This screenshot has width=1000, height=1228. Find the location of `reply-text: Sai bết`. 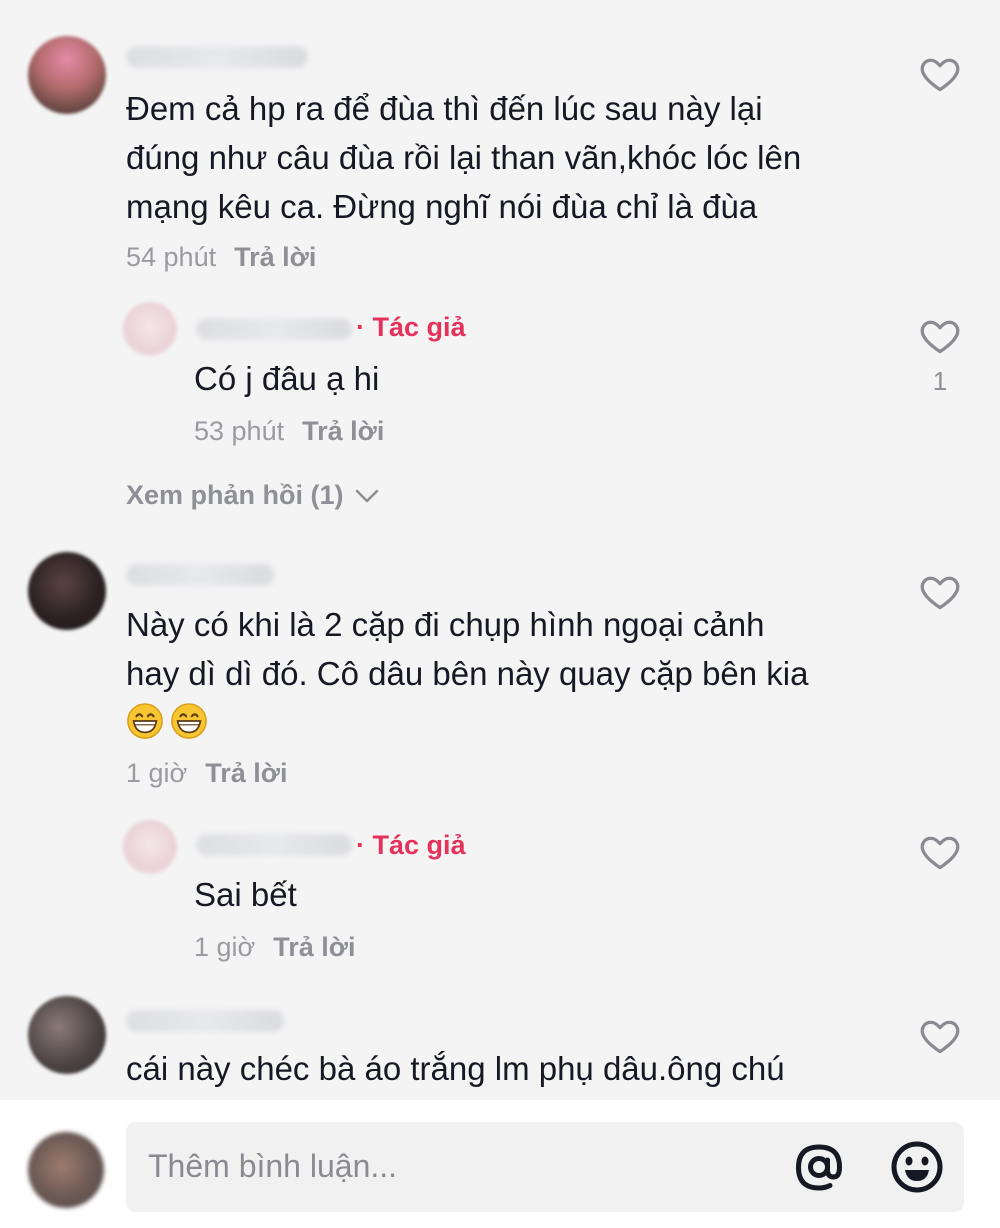

reply-text: Sai bết is located at coordinates (245, 894).